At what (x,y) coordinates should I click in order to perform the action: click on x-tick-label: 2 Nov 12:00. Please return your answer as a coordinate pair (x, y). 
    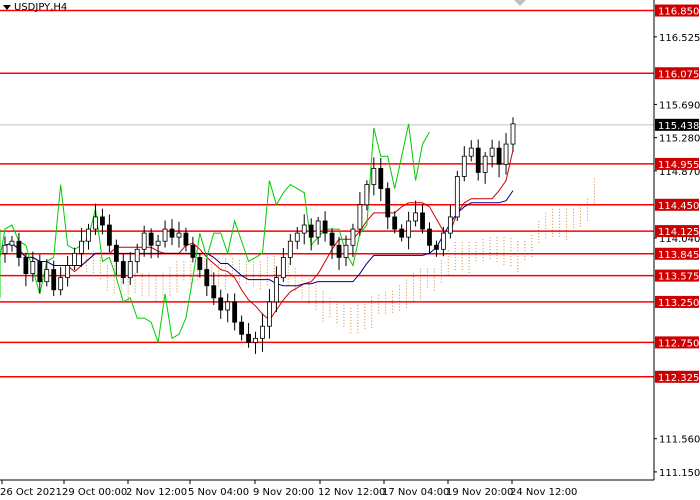
    Looking at the image, I should click on (156, 492).